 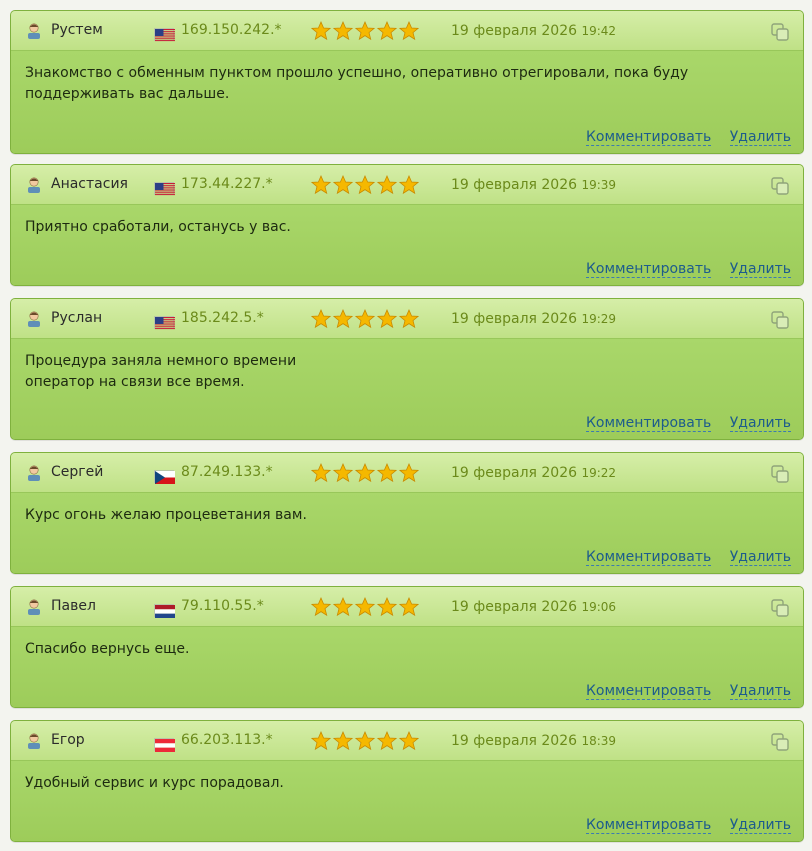 What do you see at coordinates (534, 607) in the screenshot?
I see `review-date: 19 февраля 2026 19:06` at bounding box center [534, 607].